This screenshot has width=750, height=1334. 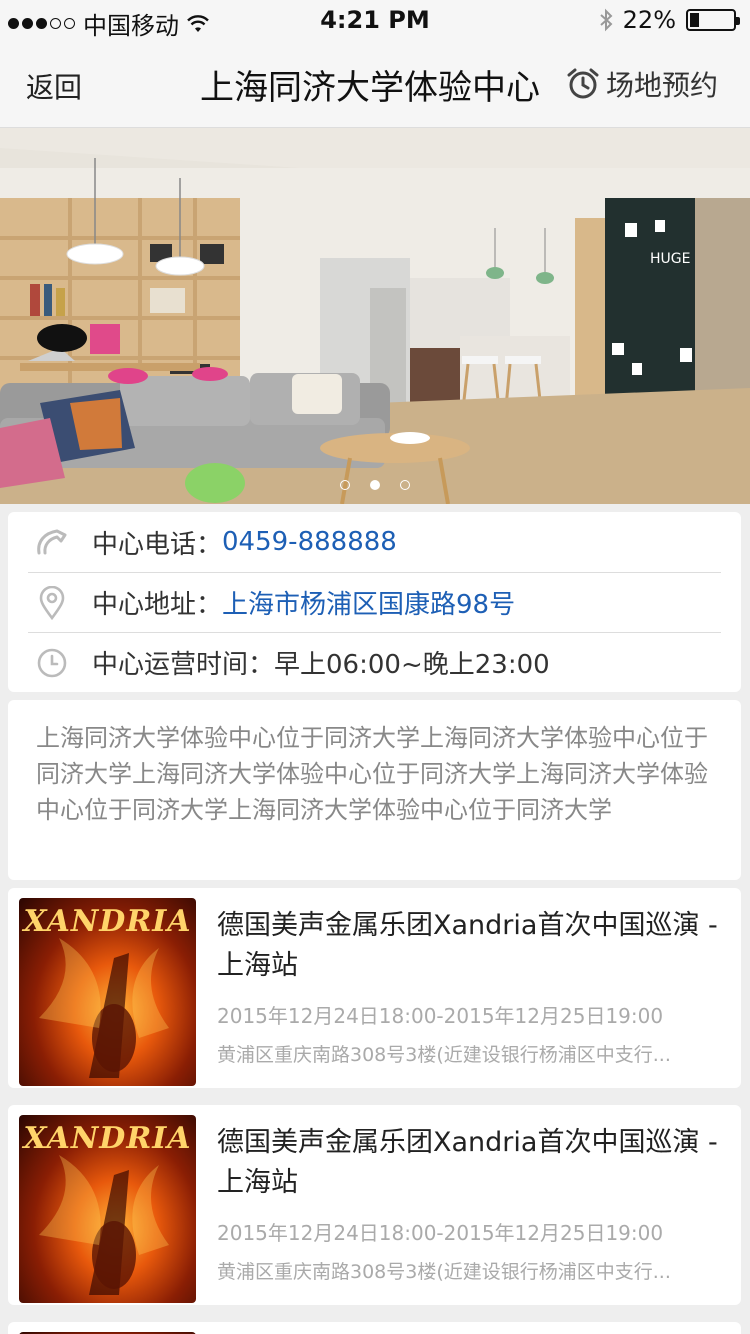 What do you see at coordinates (713, 20) in the screenshot?
I see `battery-icon` at bounding box center [713, 20].